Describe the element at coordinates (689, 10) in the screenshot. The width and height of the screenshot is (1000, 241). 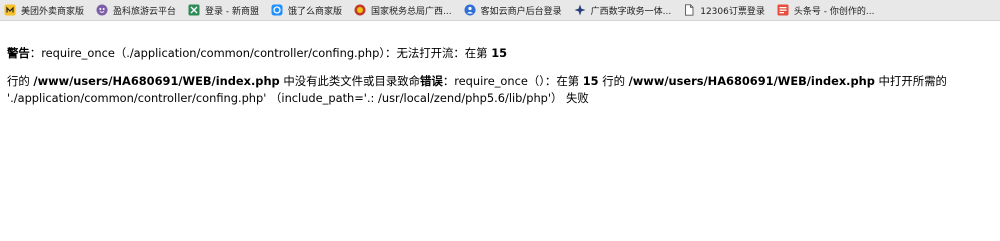
I see `document-icon` at that location.